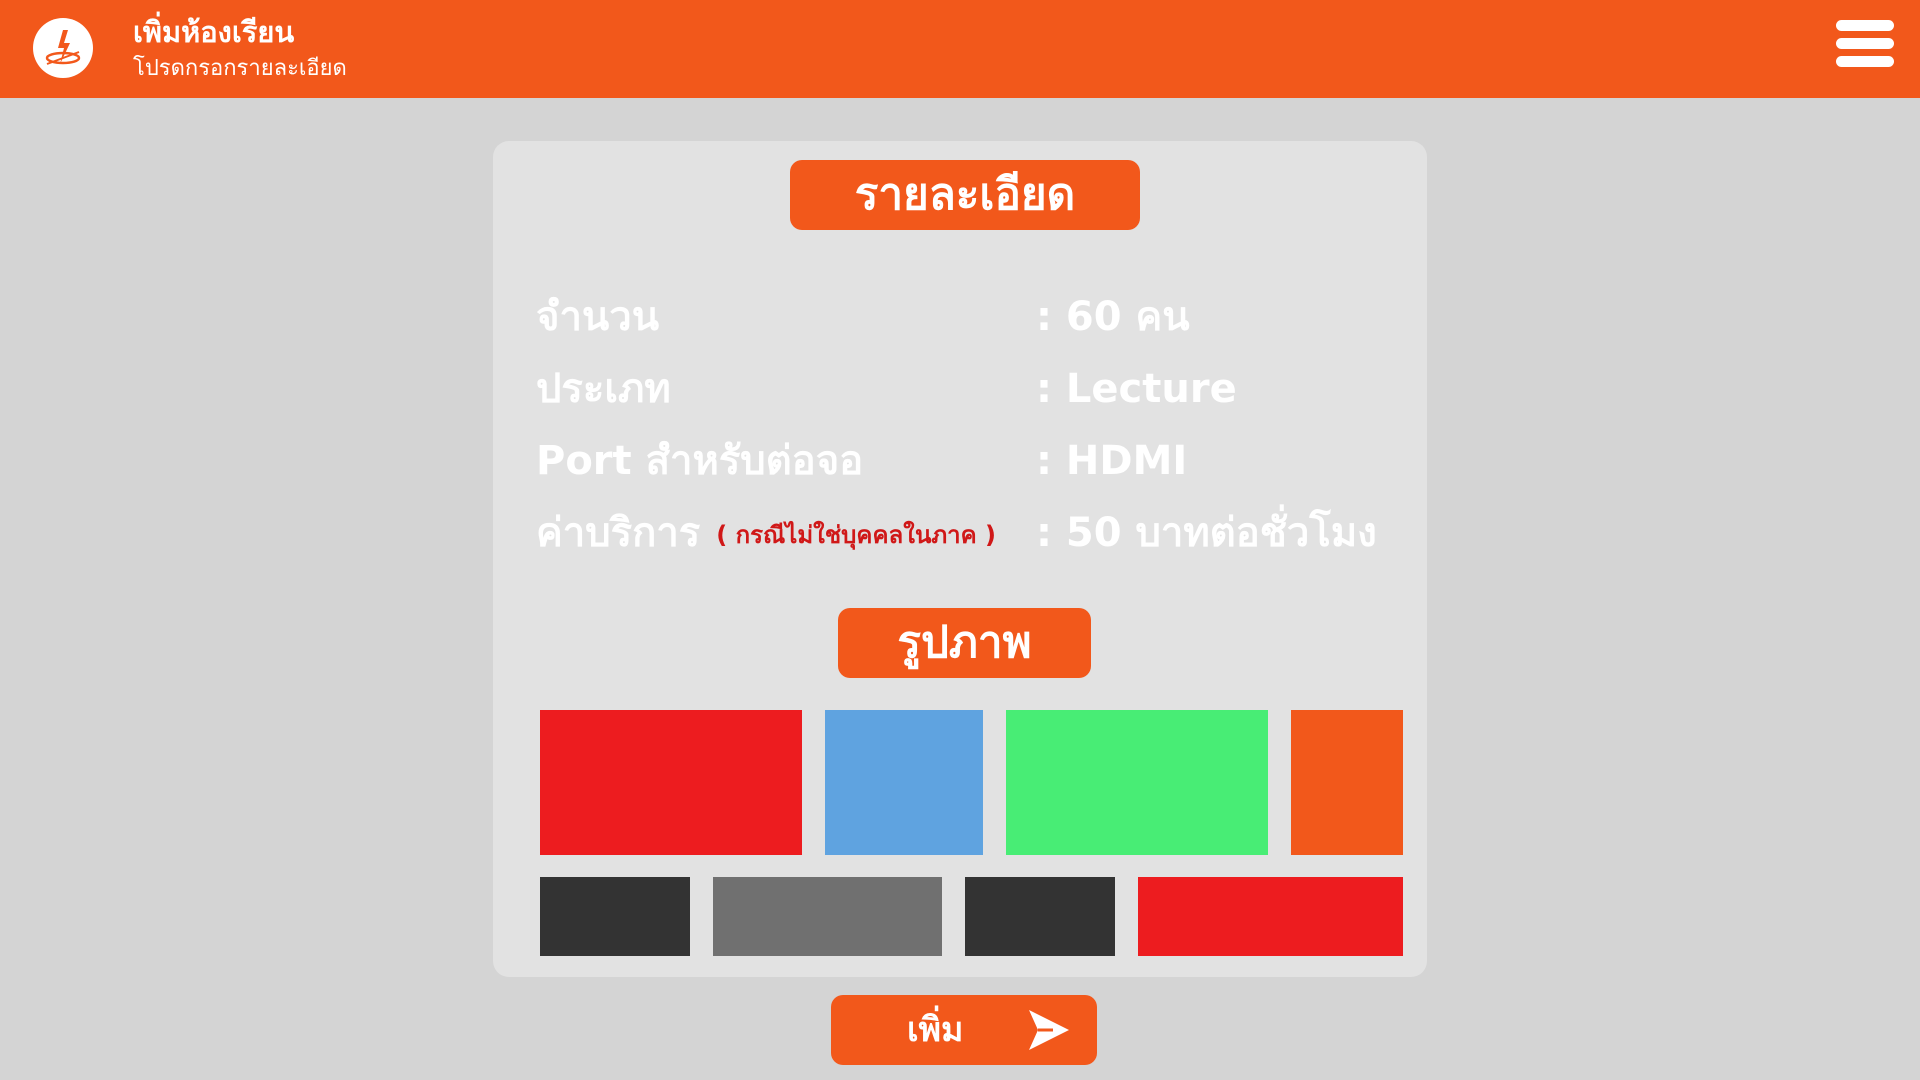 The width and height of the screenshot is (1920, 1080). I want to click on detail-label: ค่าบริการ ( กรณีไม่ใช่บุคคลในภาค ), so click(766, 534).